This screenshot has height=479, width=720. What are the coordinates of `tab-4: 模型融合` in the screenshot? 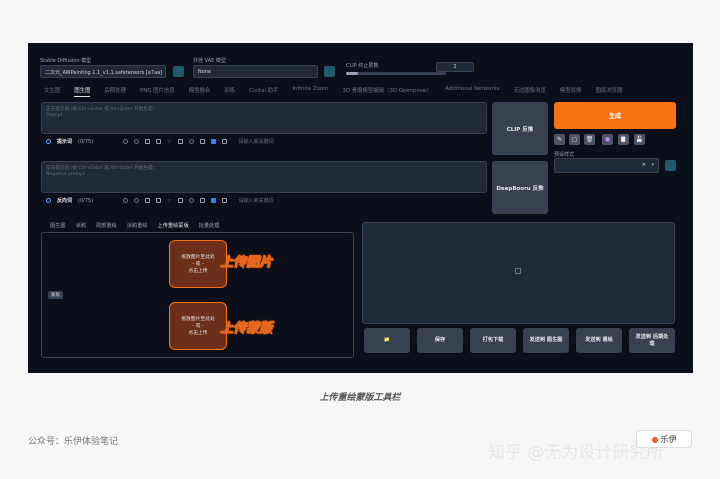 It's located at (200, 91).